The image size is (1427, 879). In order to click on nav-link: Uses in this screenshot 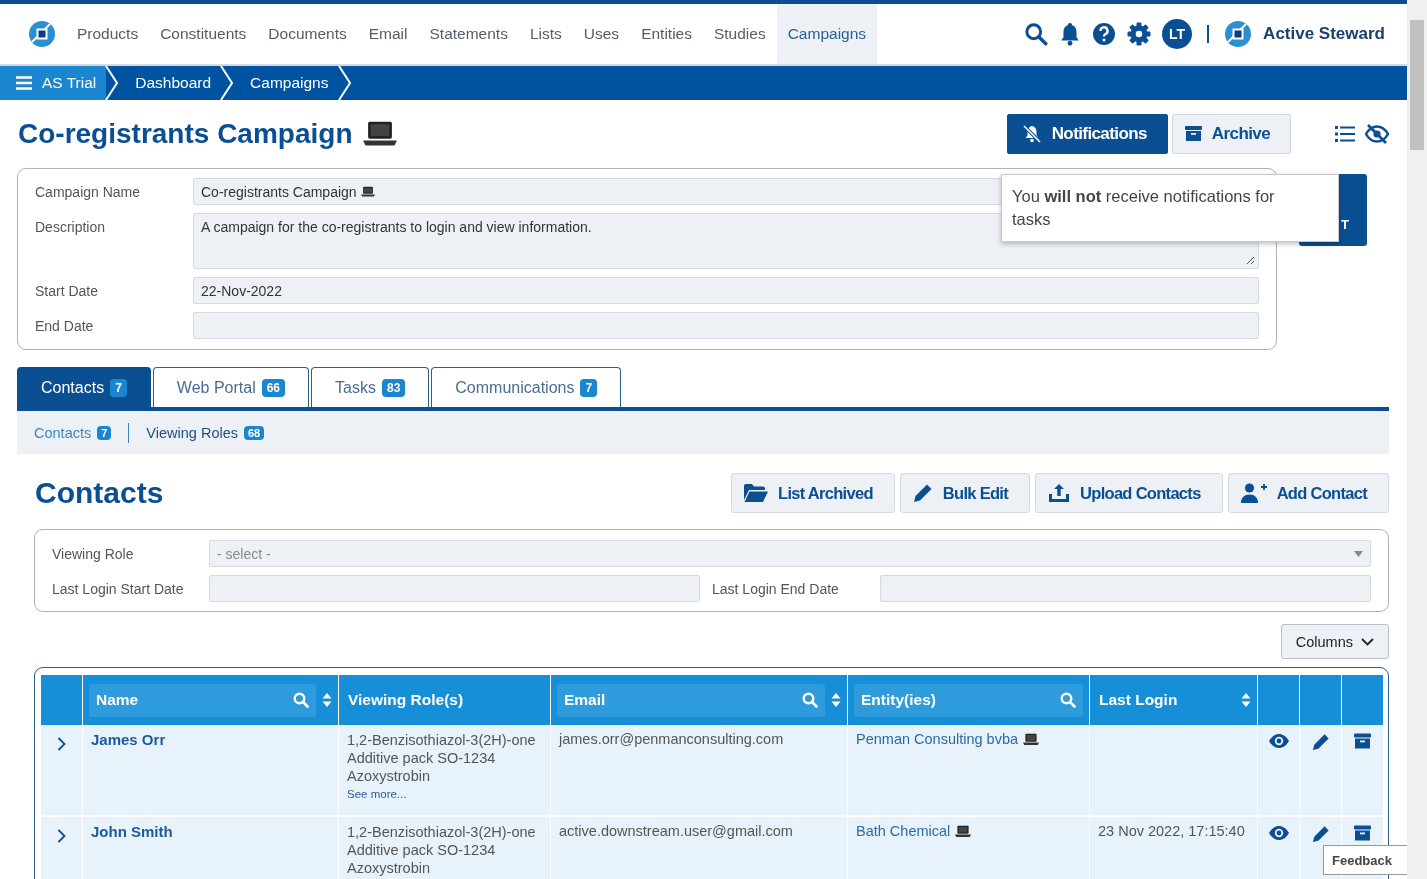, I will do `click(601, 34)`.